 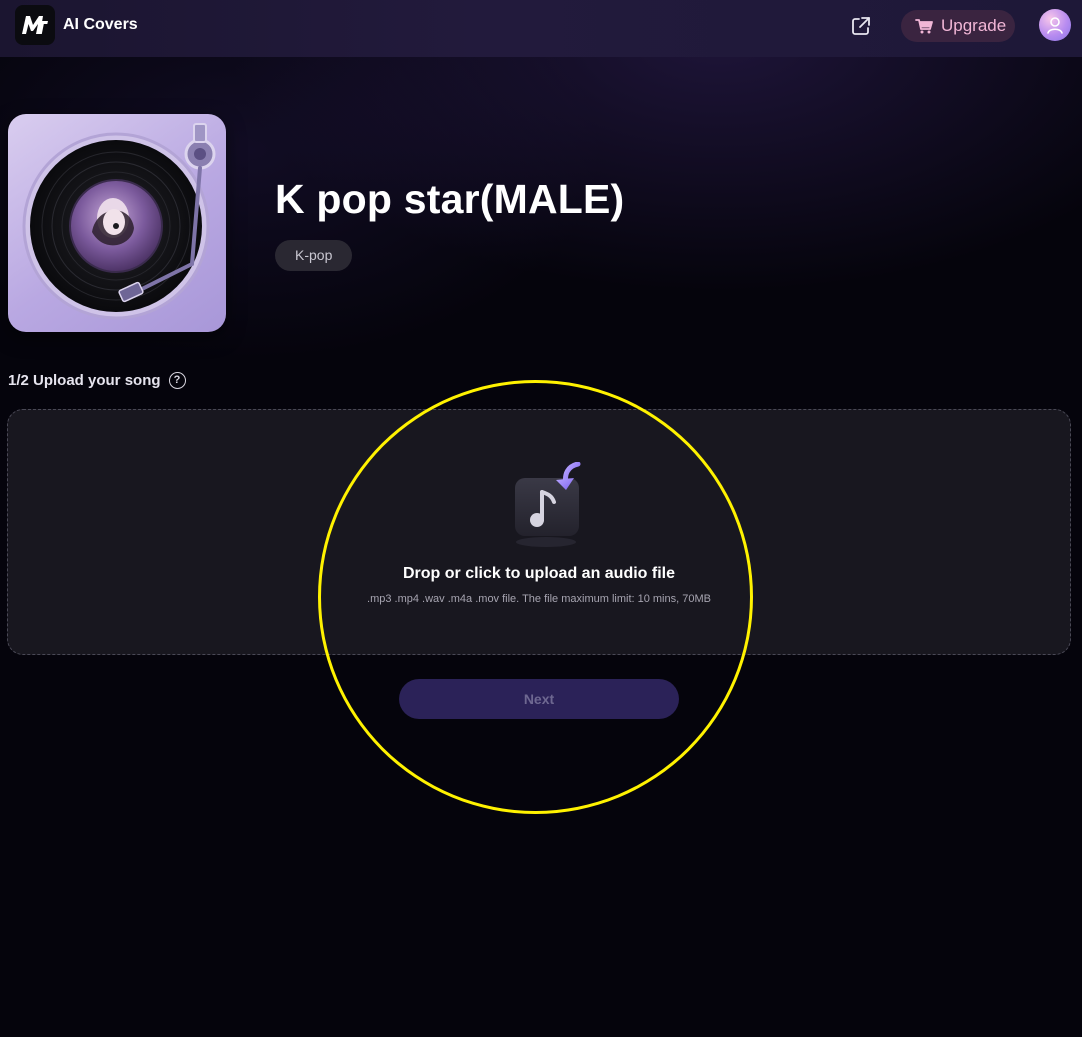 I want to click on voice-cover-image, so click(x=117, y=223).